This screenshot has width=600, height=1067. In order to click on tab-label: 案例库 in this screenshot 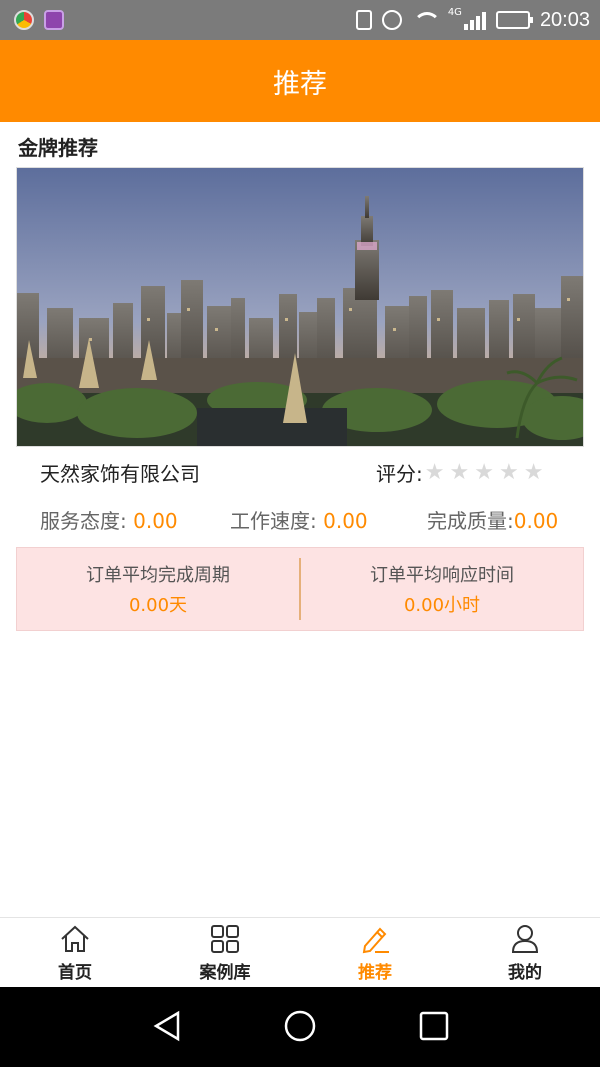, I will do `click(225, 973)`.